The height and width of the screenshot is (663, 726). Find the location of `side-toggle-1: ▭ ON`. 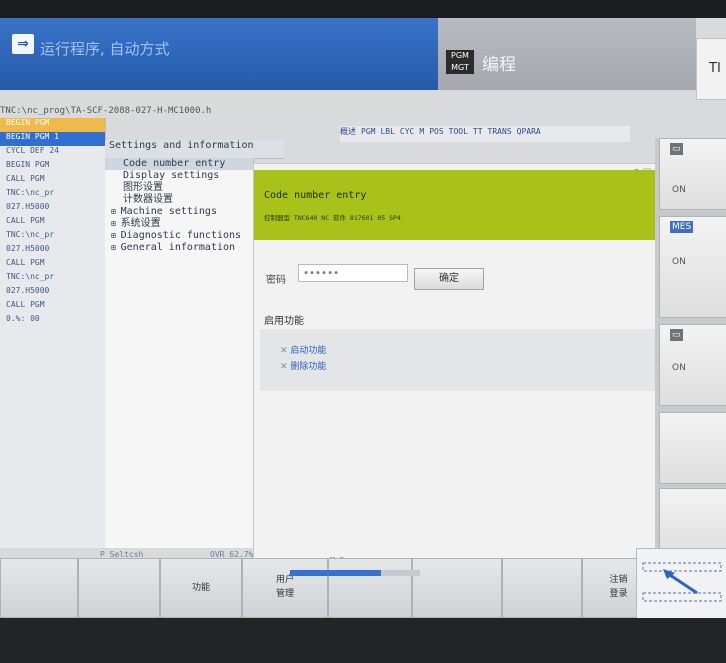

side-toggle-1: ▭ ON is located at coordinates (692, 174).